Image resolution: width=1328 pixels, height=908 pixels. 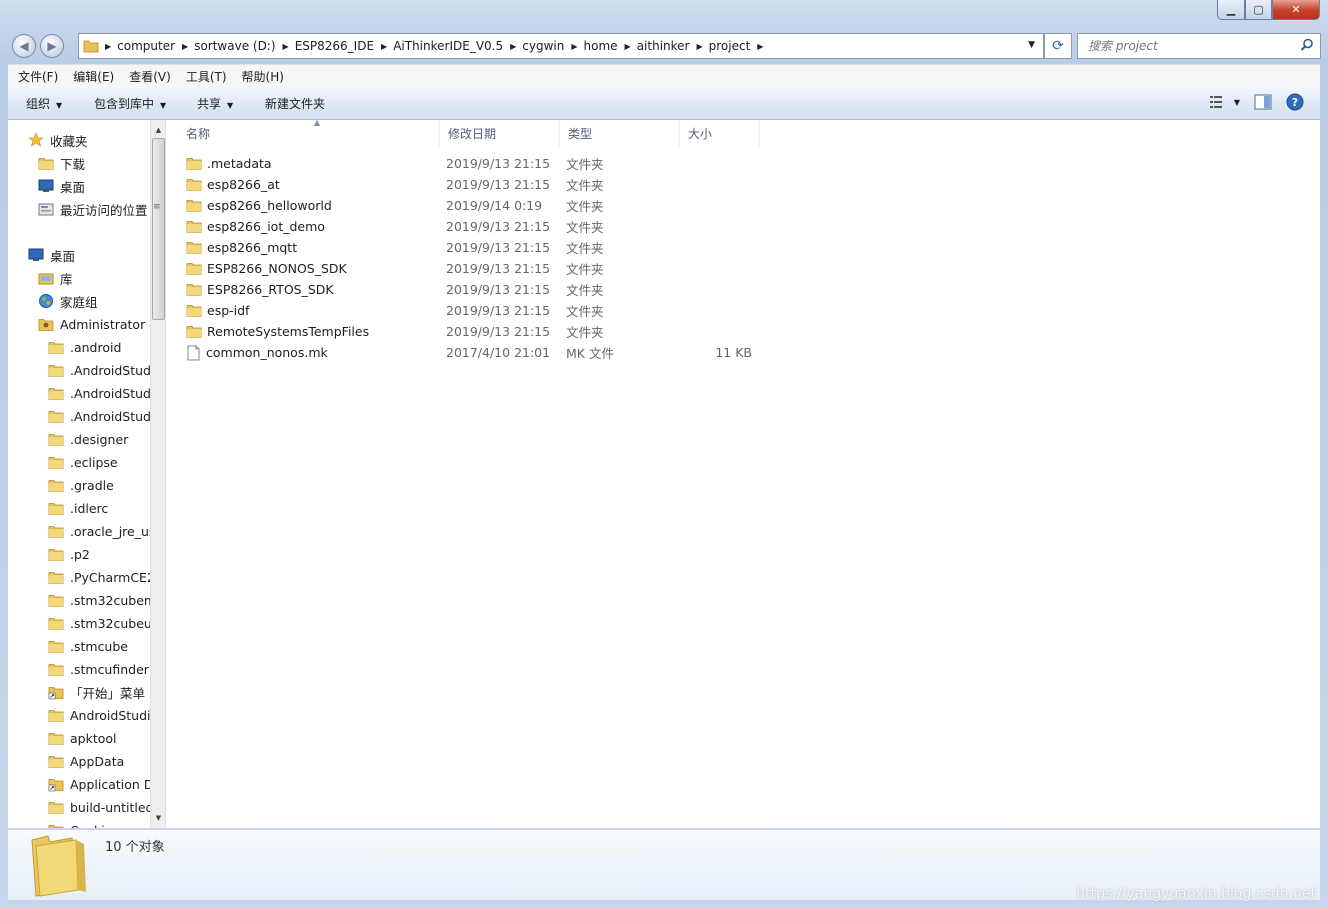 What do you see at coordinates (620, 133) in the screenshot?
I see `column-type: 类型` at bounding box center [620, 133].